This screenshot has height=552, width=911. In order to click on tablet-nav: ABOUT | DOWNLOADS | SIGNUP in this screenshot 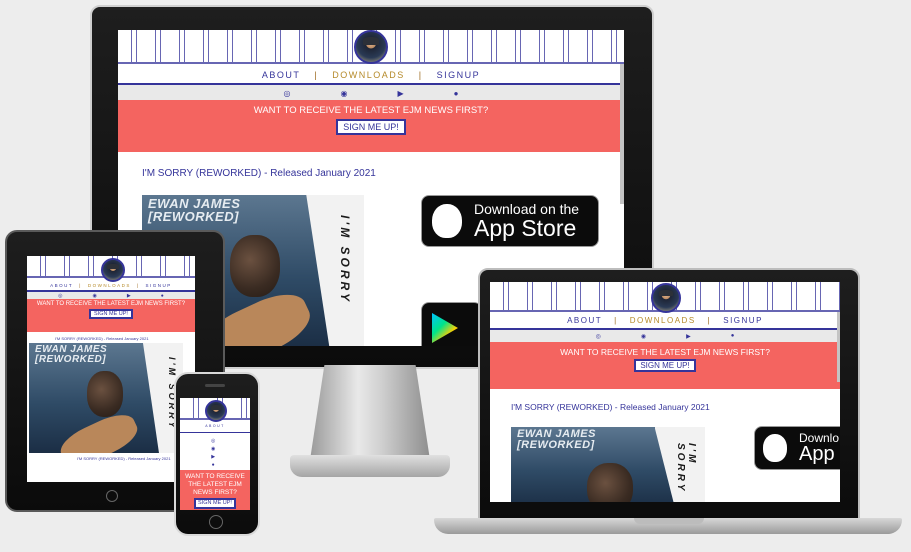, I will do `click(111, 285)`.